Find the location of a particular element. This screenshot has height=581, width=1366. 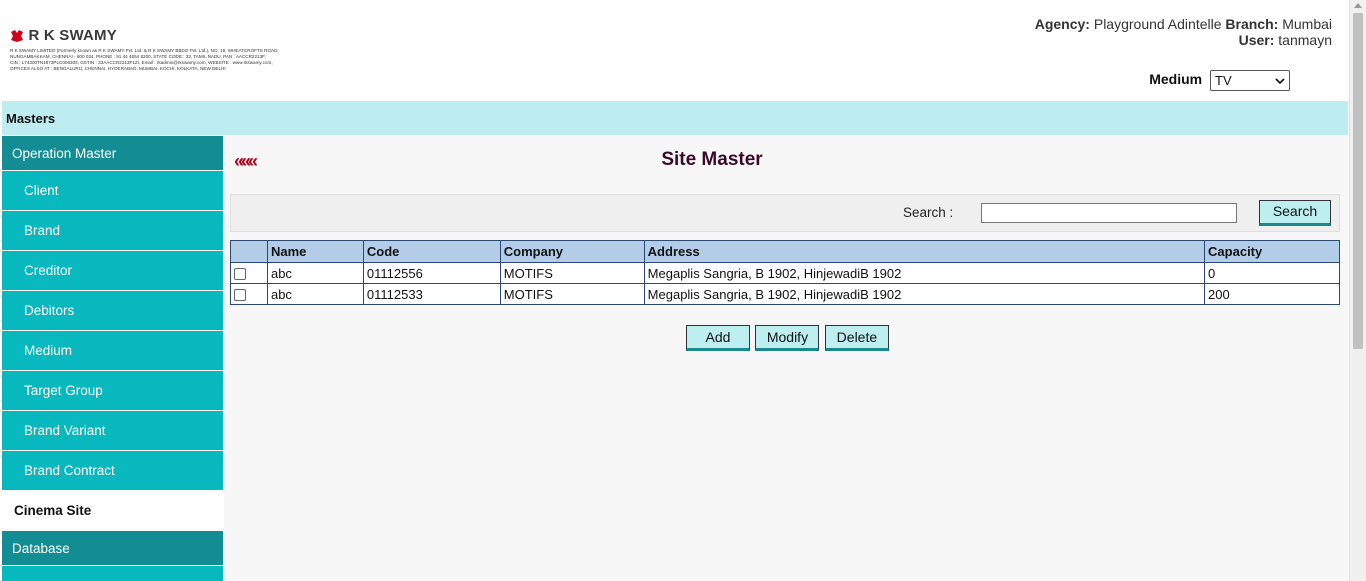

column-header-capacity: Capacity is located at coordinates (1272, 251).